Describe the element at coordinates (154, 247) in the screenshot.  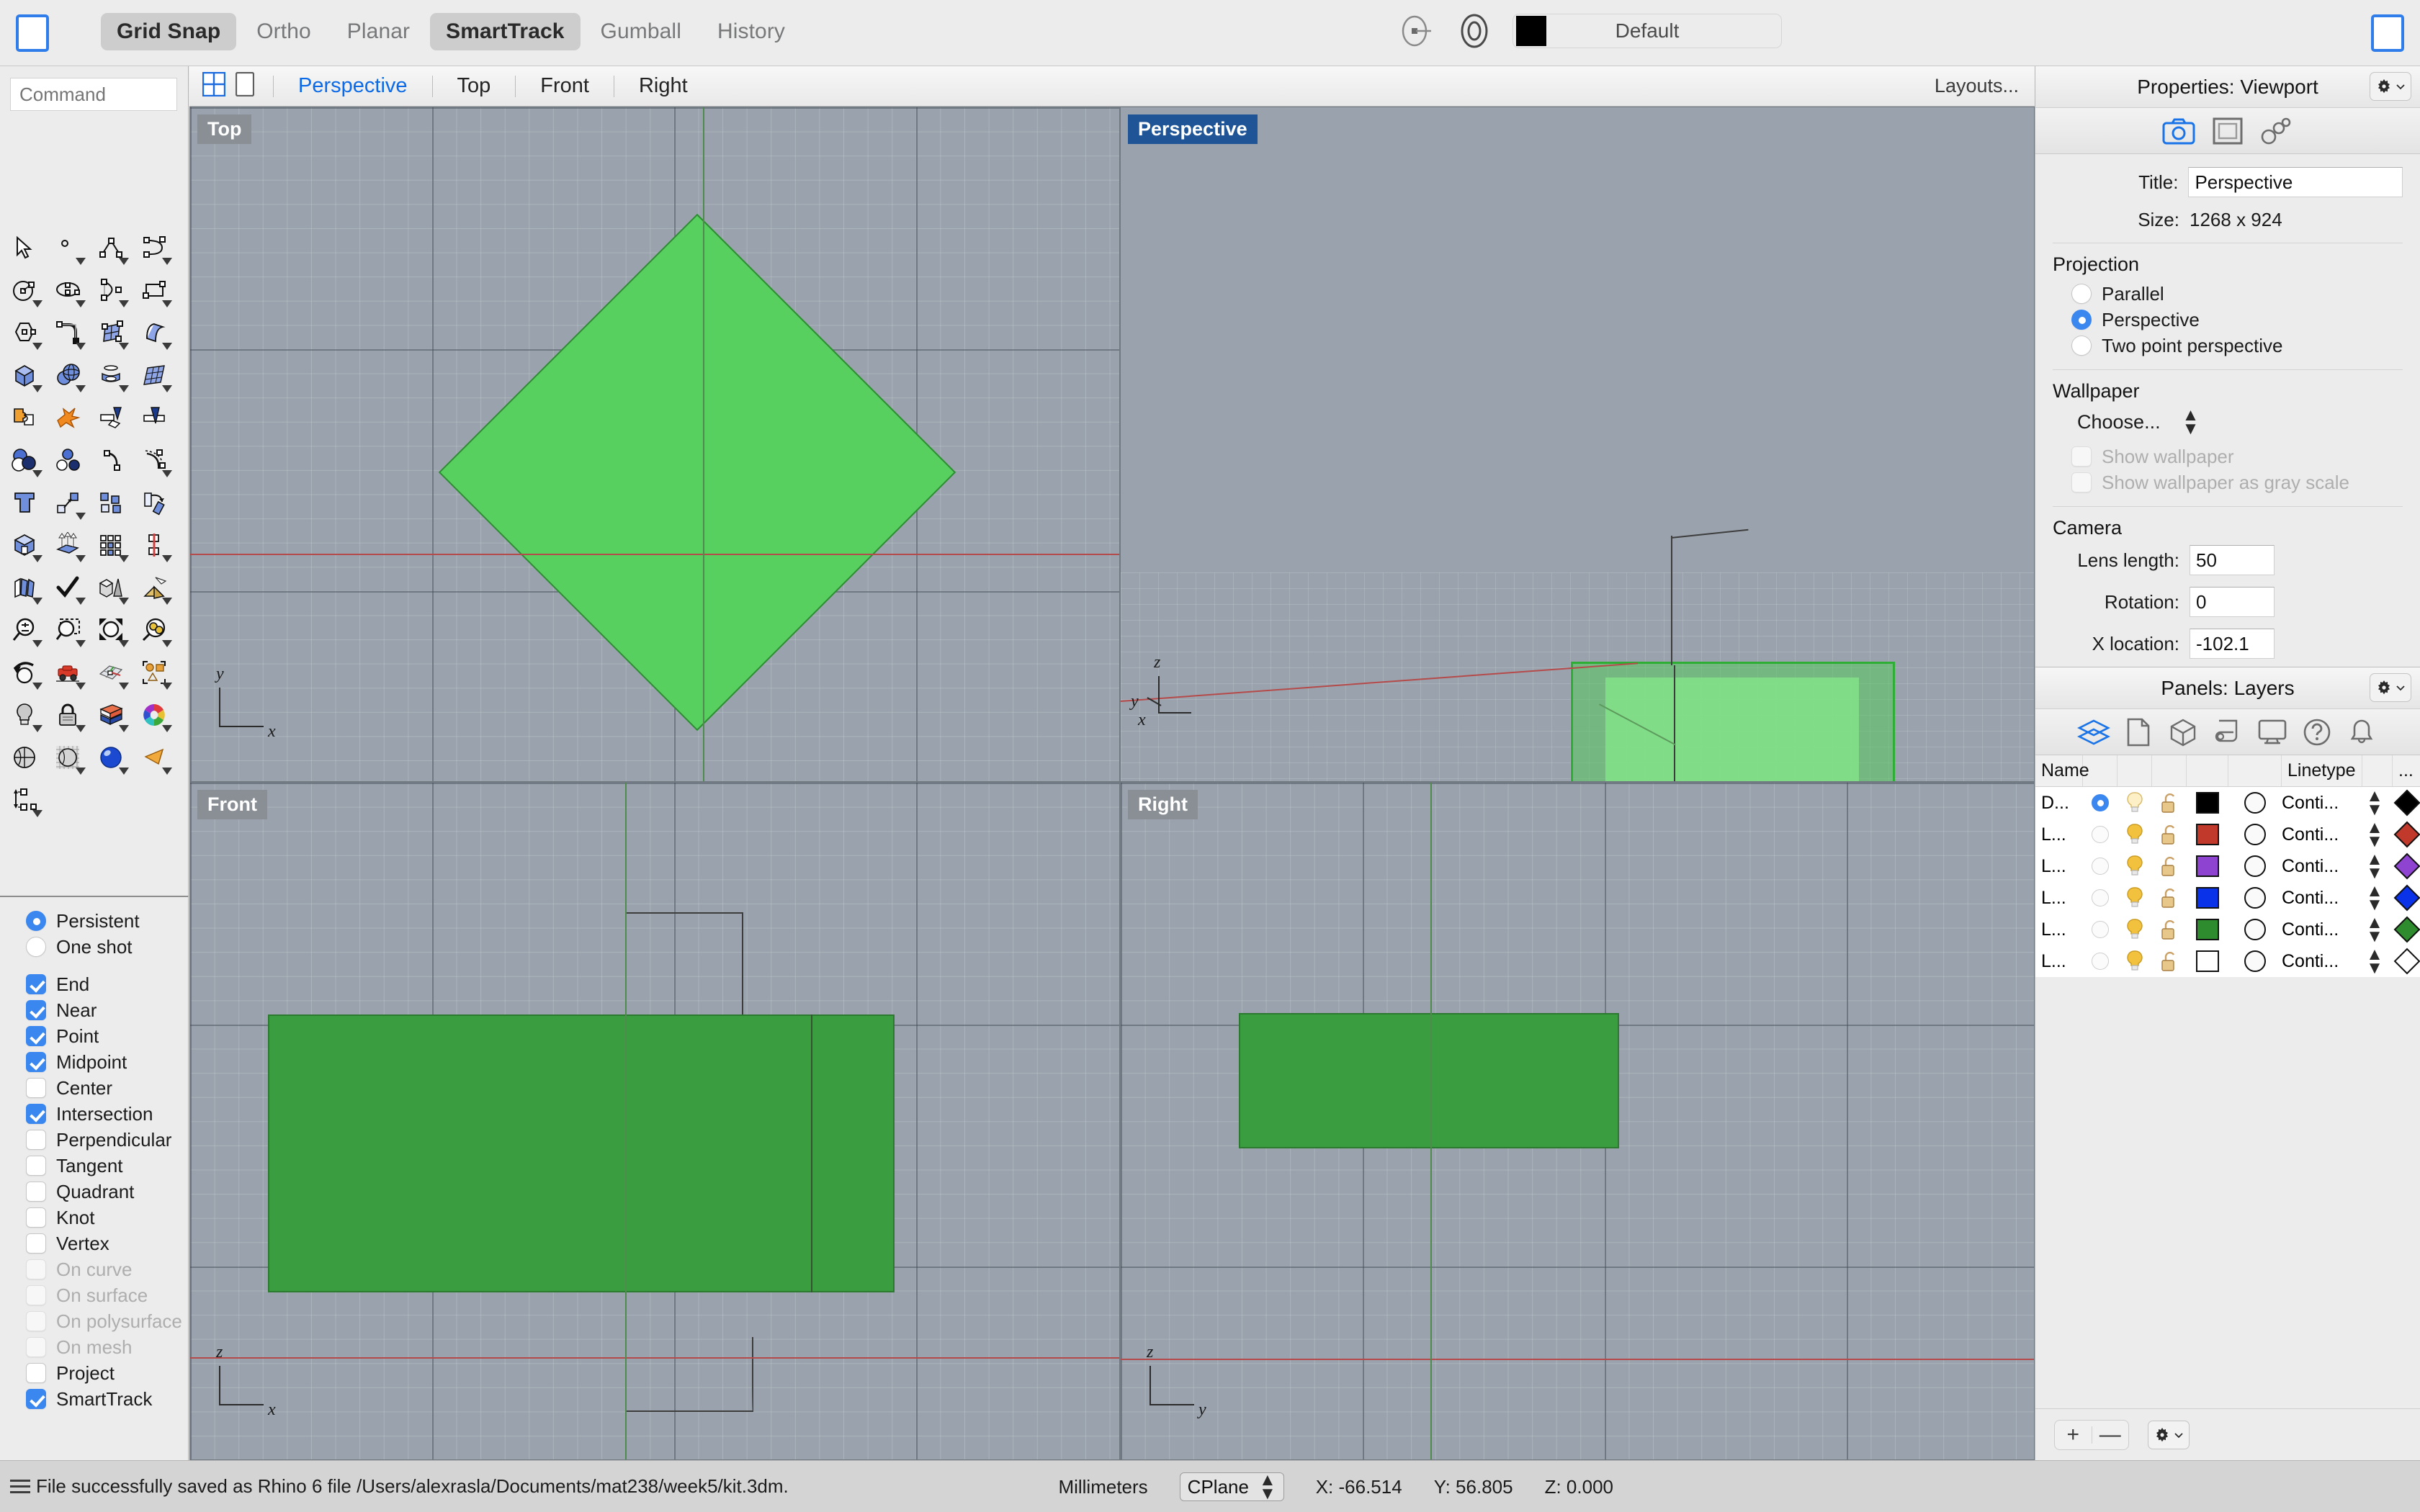
I see `curve-icon` at that location.